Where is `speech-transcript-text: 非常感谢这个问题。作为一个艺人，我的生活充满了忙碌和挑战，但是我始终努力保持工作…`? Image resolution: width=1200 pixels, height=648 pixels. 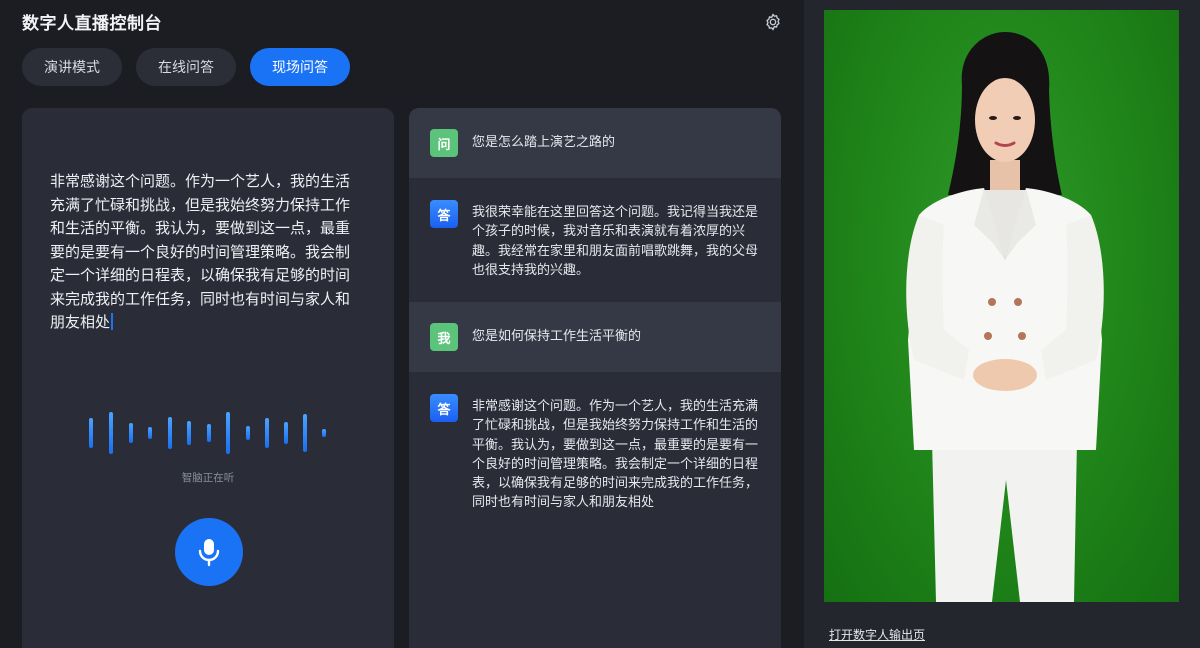 speech-transcript-text: 非常感谢这个问题。作为一个艺人，我的生活充满了忙碌和挑战，但是我始终努力保持工作… is located at coordinates (200, 251).